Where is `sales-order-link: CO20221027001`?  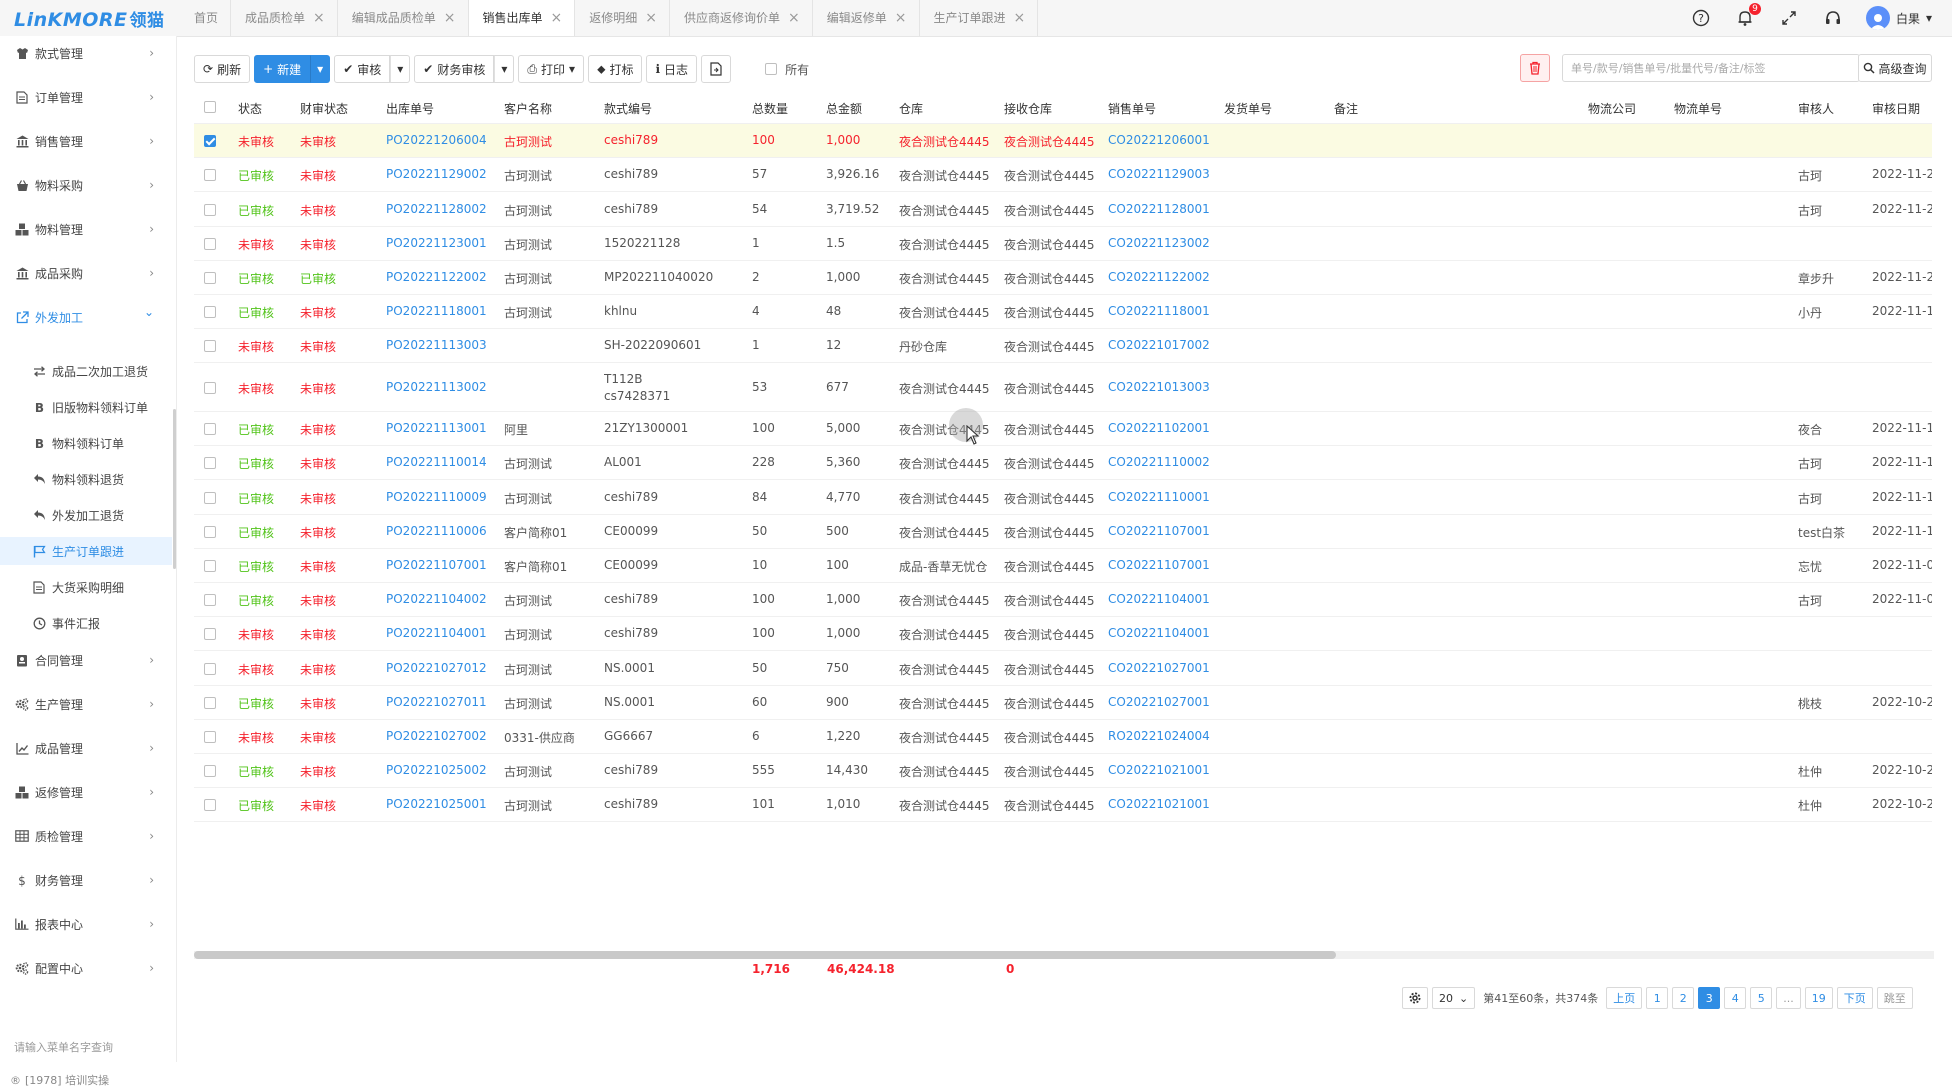 sales-order-link: CO20221027001 is located at coordinates (1159, 702).